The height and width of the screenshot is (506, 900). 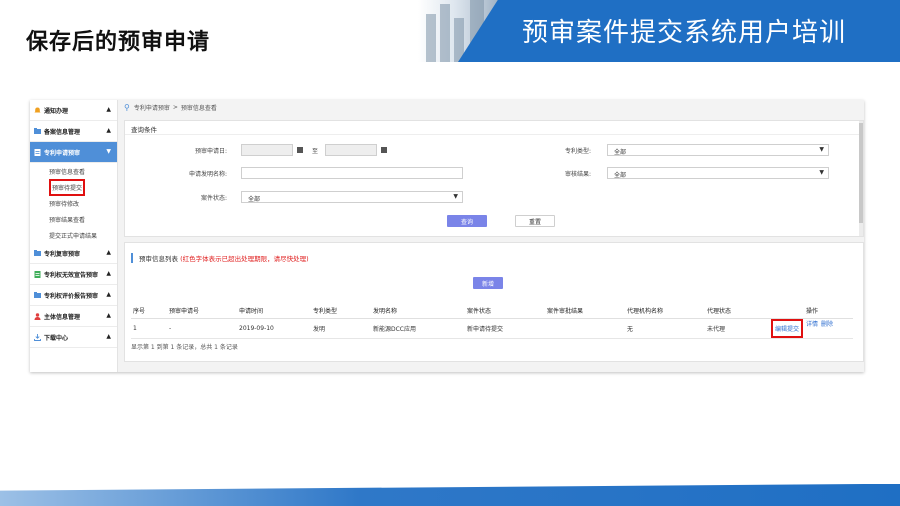 What do you see at coordinates (152, 107) in the screenshot?
I see `breadcrumb-root: 专利申请预审` at bounding box center [152, 107].